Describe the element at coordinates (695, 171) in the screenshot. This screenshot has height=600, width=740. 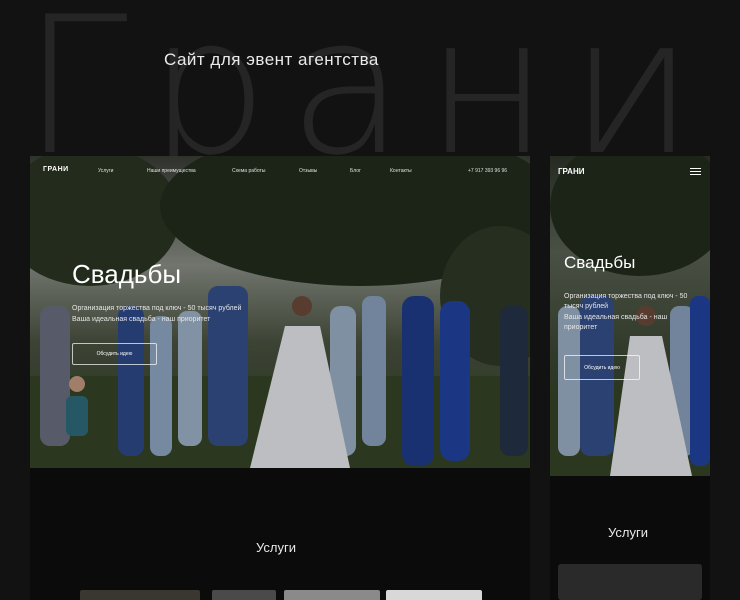
I see `burger-menu-icon` at that location.